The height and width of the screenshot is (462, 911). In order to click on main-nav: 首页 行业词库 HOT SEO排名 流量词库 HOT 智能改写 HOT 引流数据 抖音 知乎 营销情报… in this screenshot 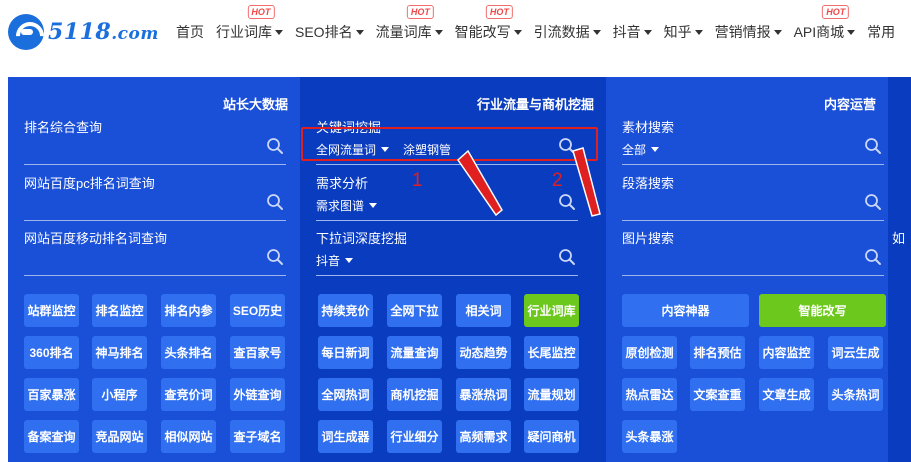, I will do `click(541, 32)`.